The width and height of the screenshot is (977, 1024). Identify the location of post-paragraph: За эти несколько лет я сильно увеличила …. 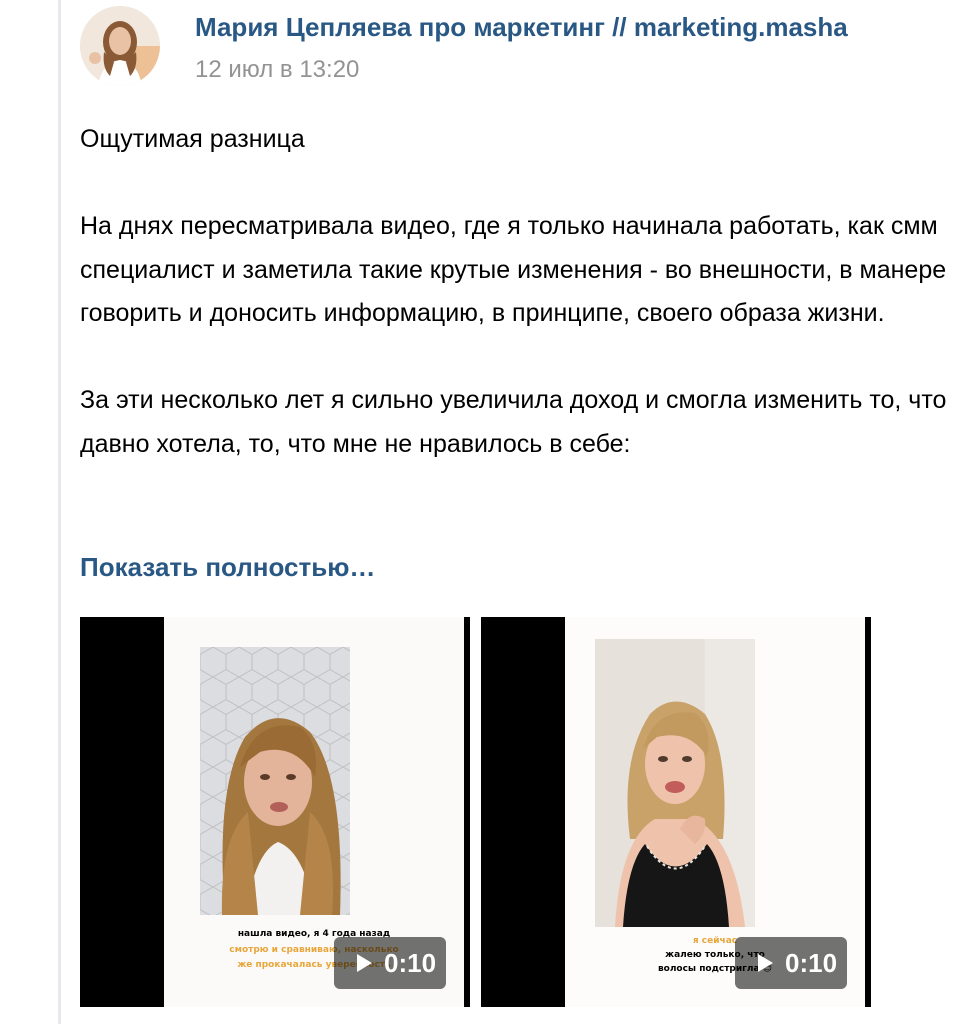
(513, 422).